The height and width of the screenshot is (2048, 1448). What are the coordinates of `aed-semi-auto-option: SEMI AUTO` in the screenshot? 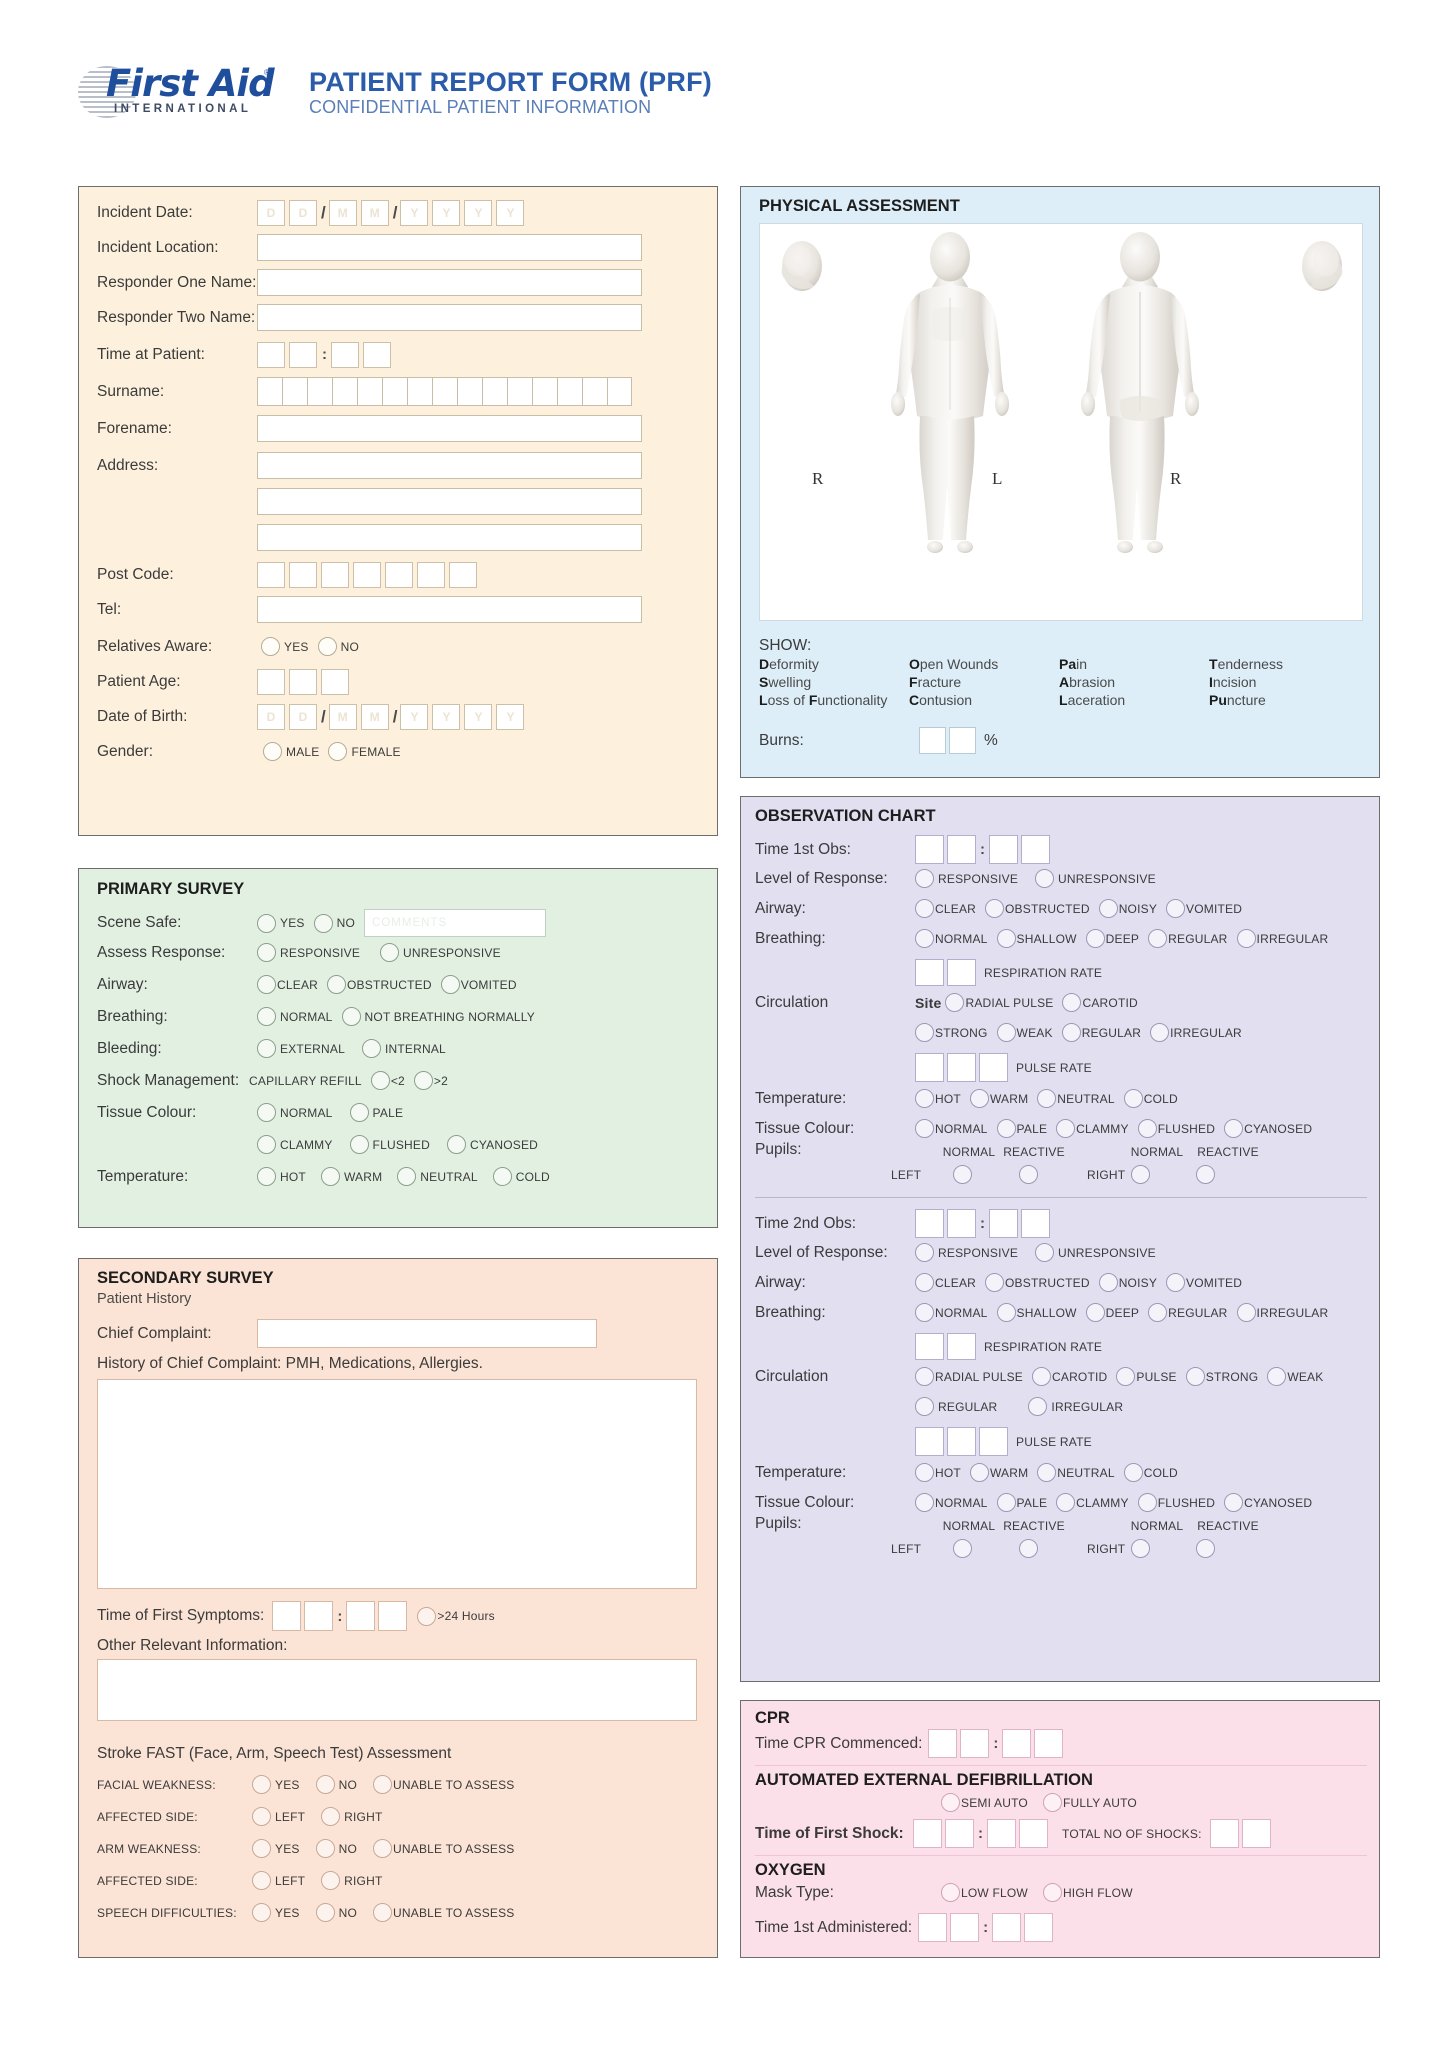 It's located at (984, 1802).